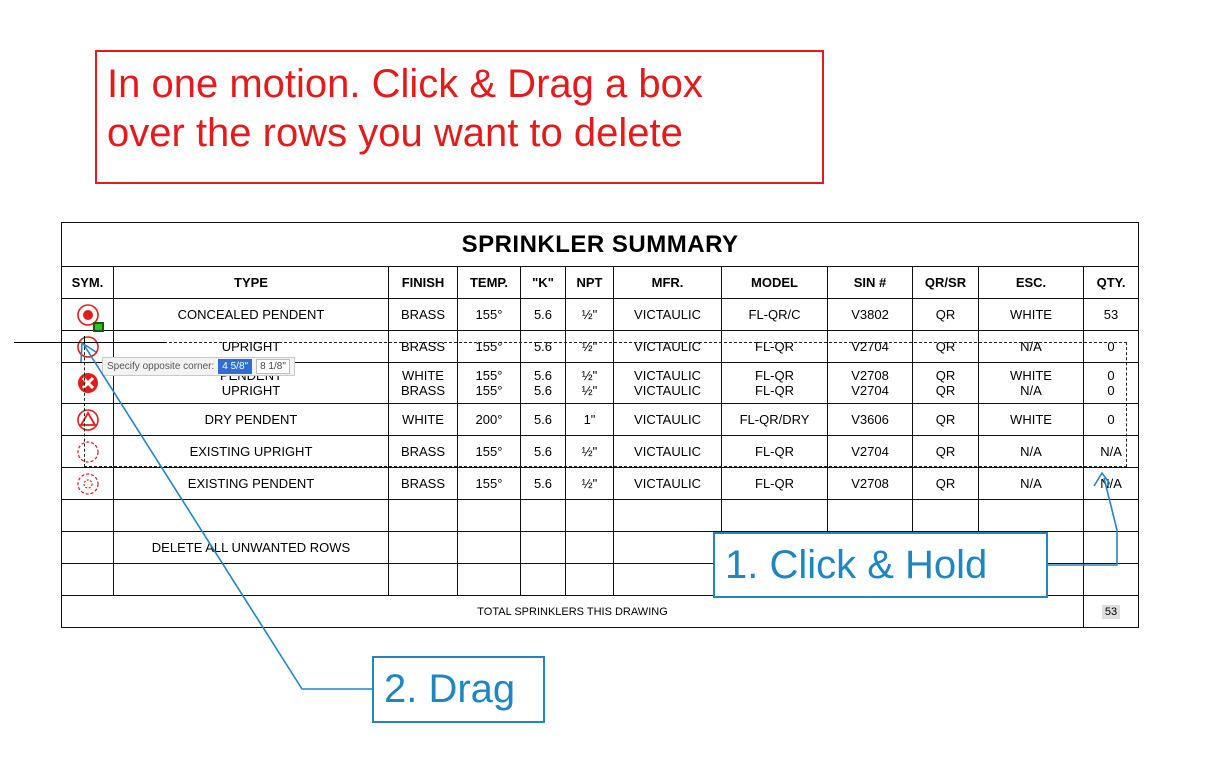 The image size is (1206, 762). What do you see at coordinates (774, 419) in the screenshot?
I see `cell-model: FL-QR/DRY` at bounding box center [774, 419].